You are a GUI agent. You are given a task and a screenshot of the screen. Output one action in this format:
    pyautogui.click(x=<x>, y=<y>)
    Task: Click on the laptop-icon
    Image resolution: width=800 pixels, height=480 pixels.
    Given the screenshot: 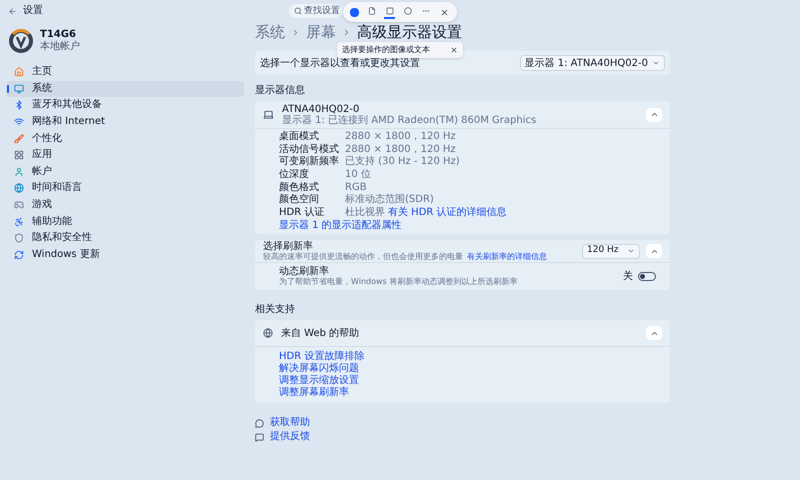 What is the action you would take?
    pyautogui.click(x=268, y=114)
    